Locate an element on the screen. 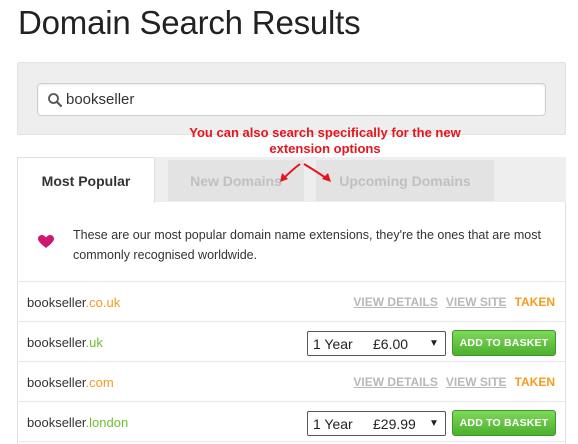  domain-extension: .uk is located at coordinates (94, 342).